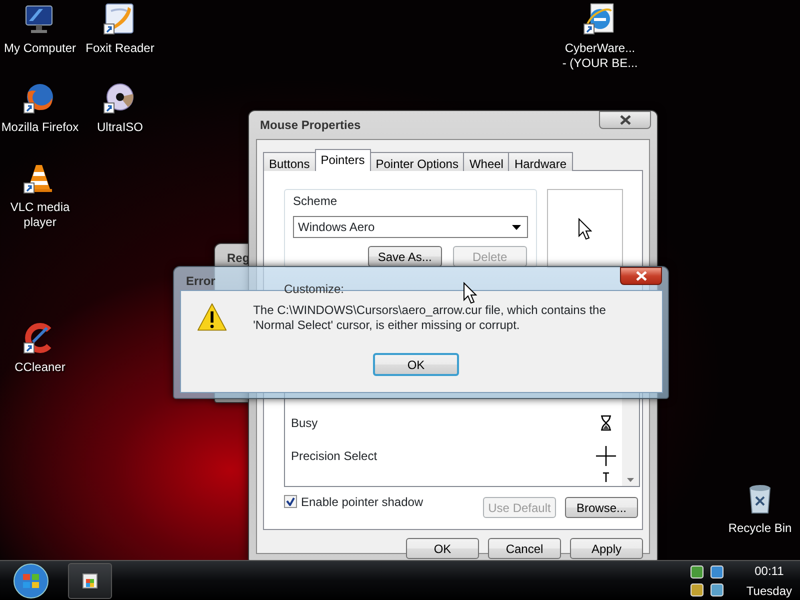 Image resolution: width=800 pixels, height=600 pixels. Describe the element at coordinates (606, 548) in the screenshot. I see `dialog-button: Apply` at that location.